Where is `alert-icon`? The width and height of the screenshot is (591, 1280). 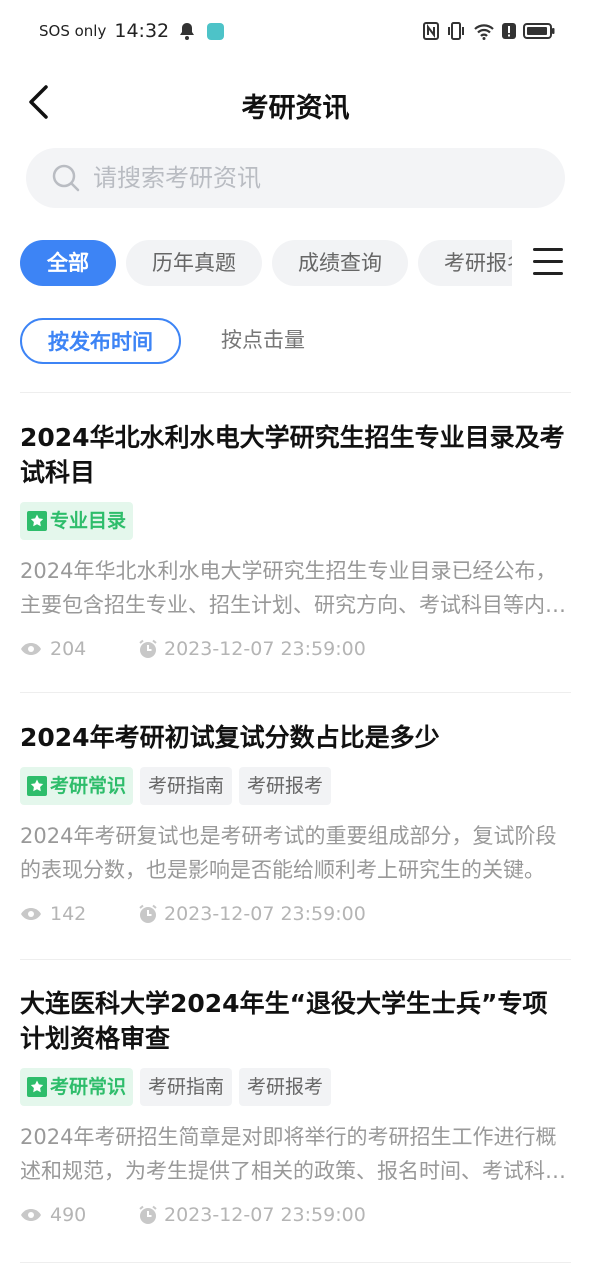
alert-icon is located at coordinates (509, 31).